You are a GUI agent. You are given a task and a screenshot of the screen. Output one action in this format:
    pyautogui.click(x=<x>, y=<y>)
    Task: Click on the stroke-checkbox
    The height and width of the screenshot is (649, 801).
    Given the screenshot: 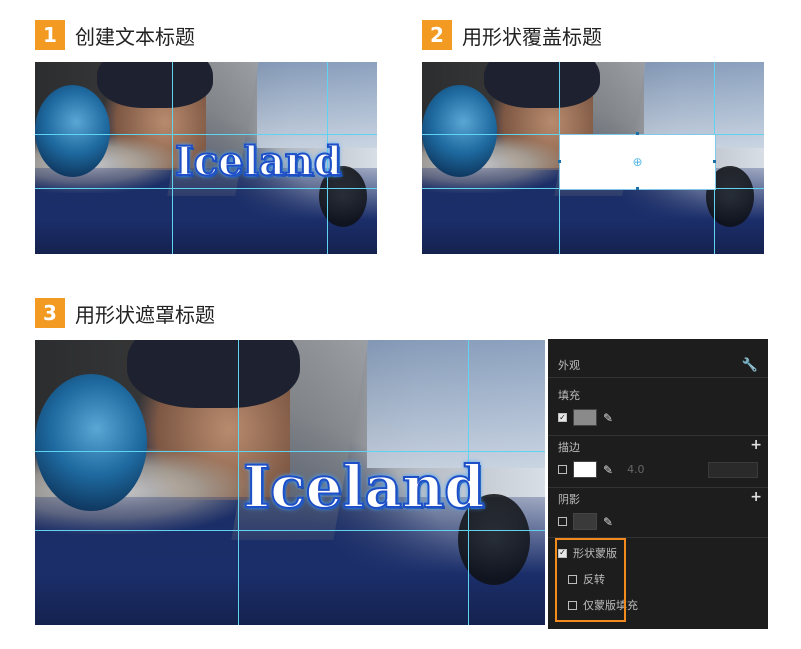 What is the action you would take?
    pyautogui.click(x=562, y=469)
    